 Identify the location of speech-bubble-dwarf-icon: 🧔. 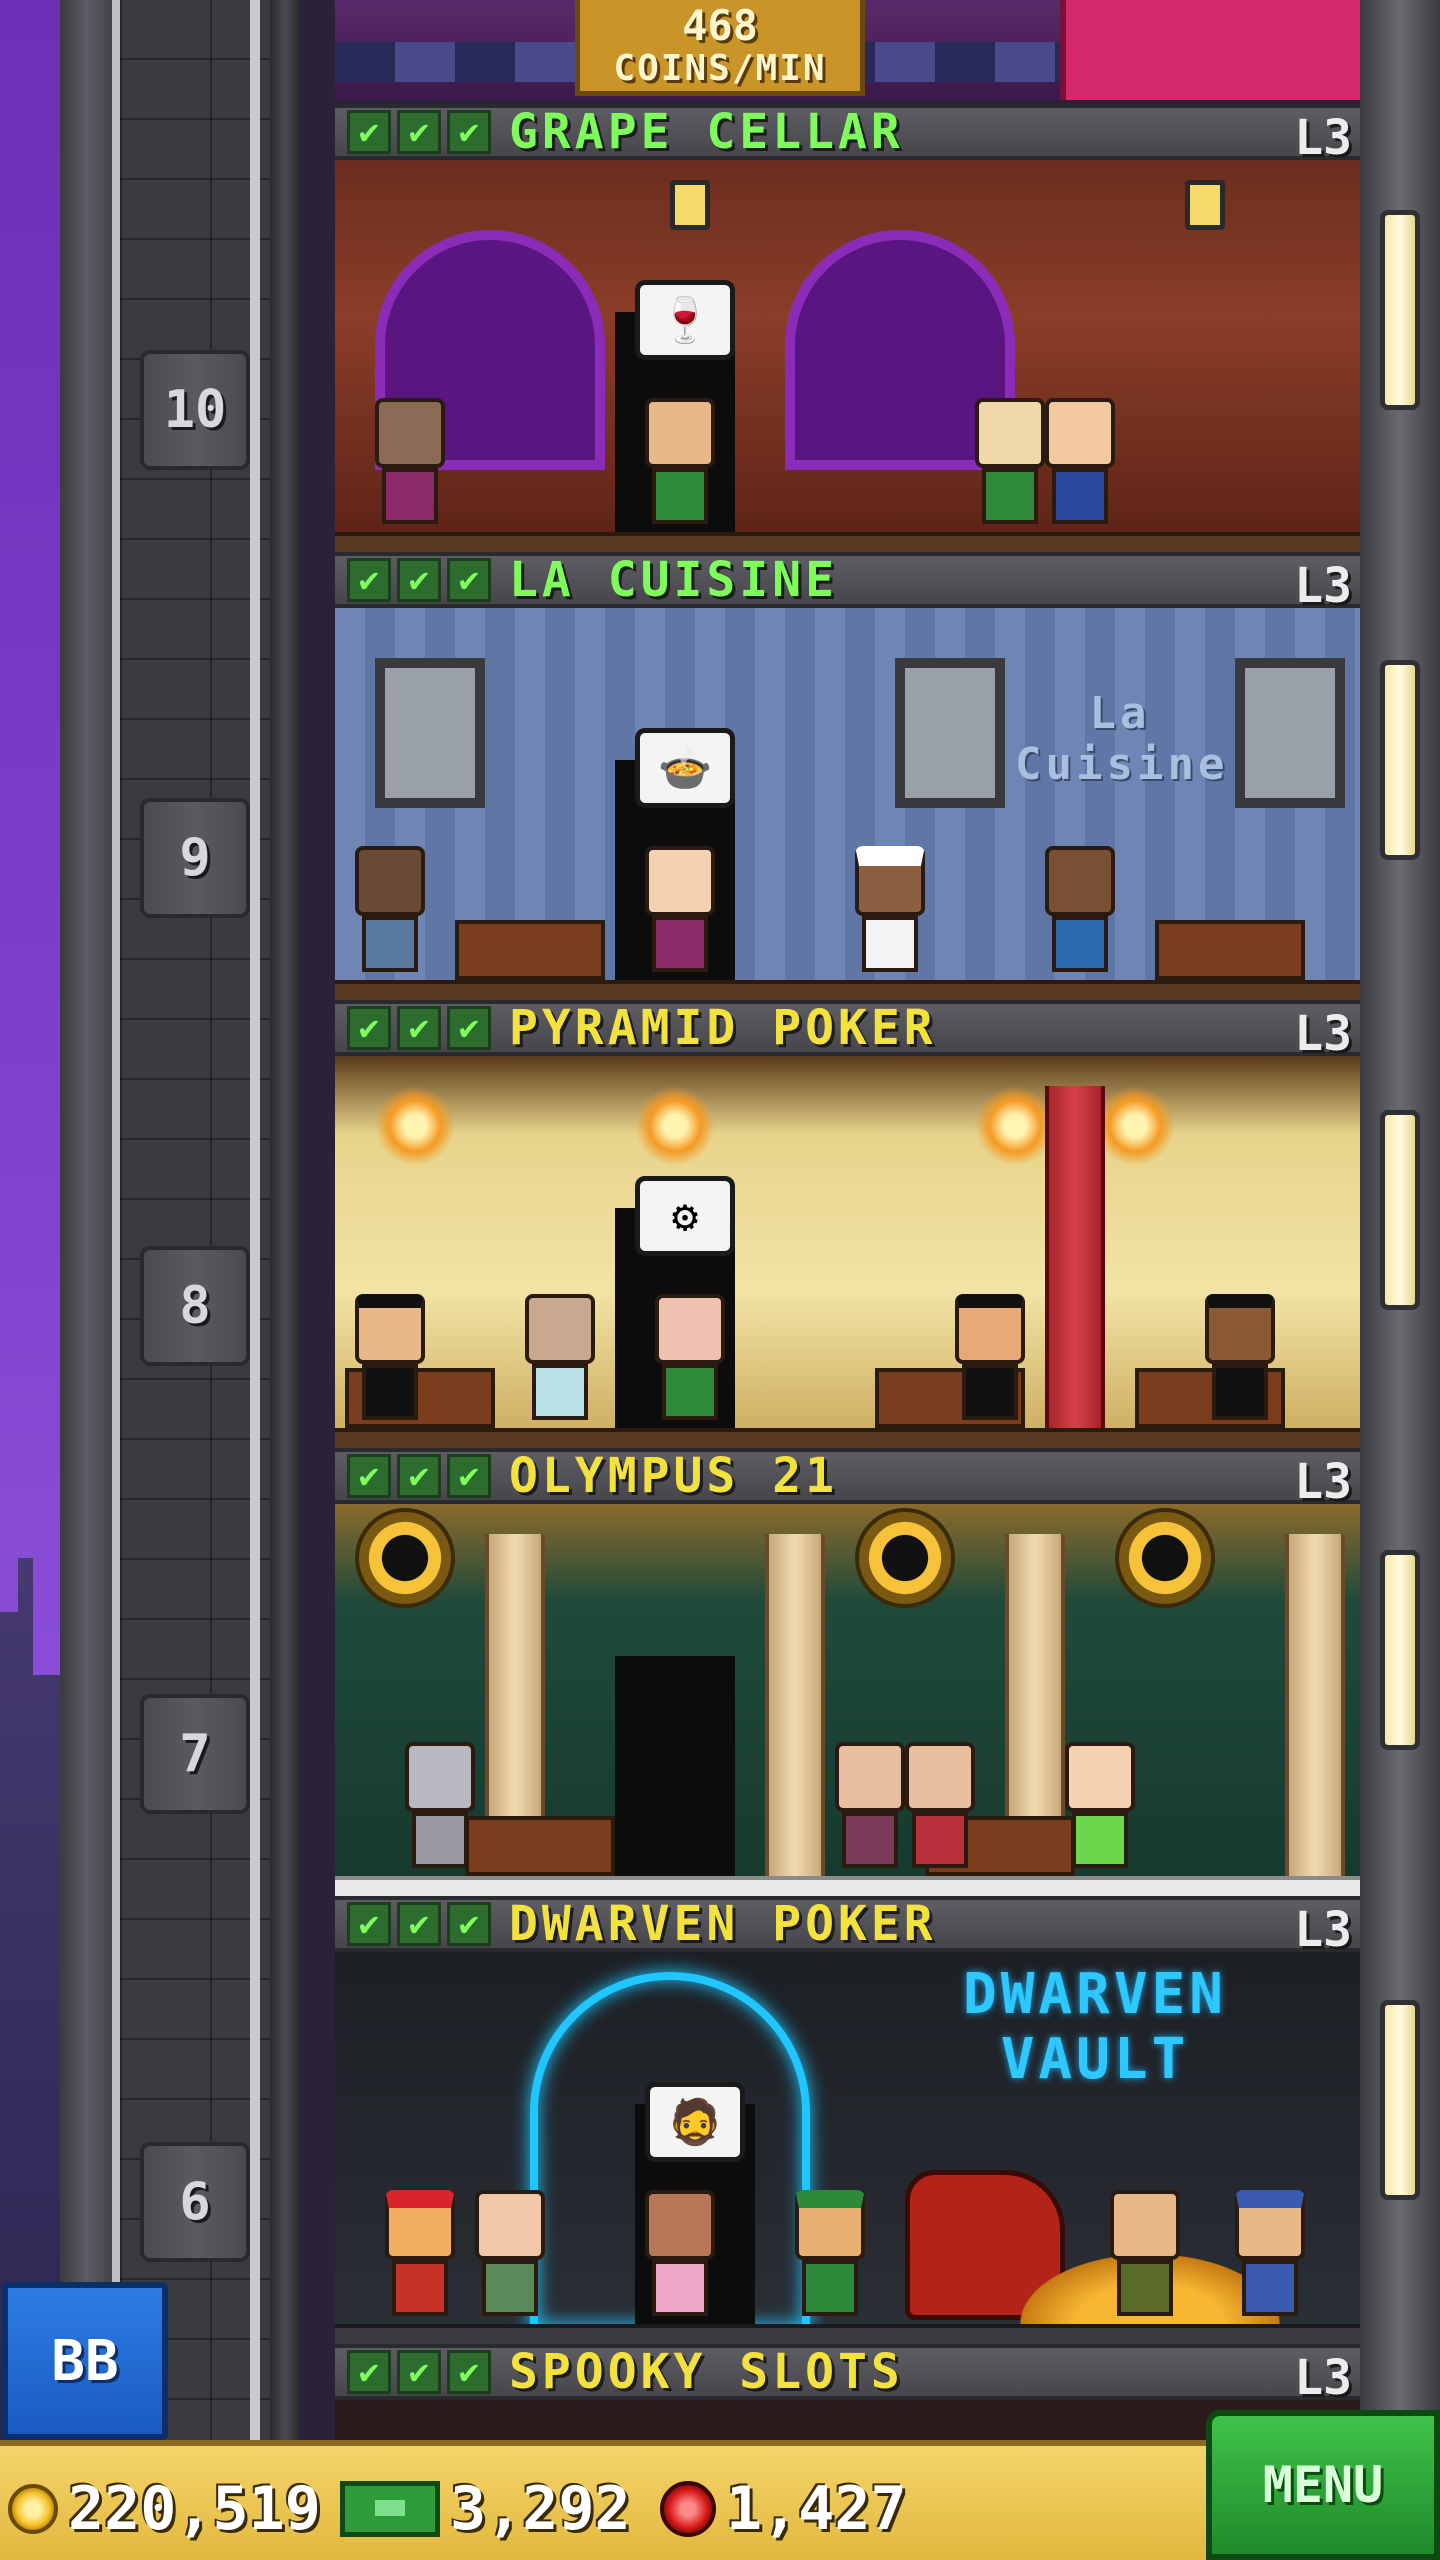
(695, 2122).